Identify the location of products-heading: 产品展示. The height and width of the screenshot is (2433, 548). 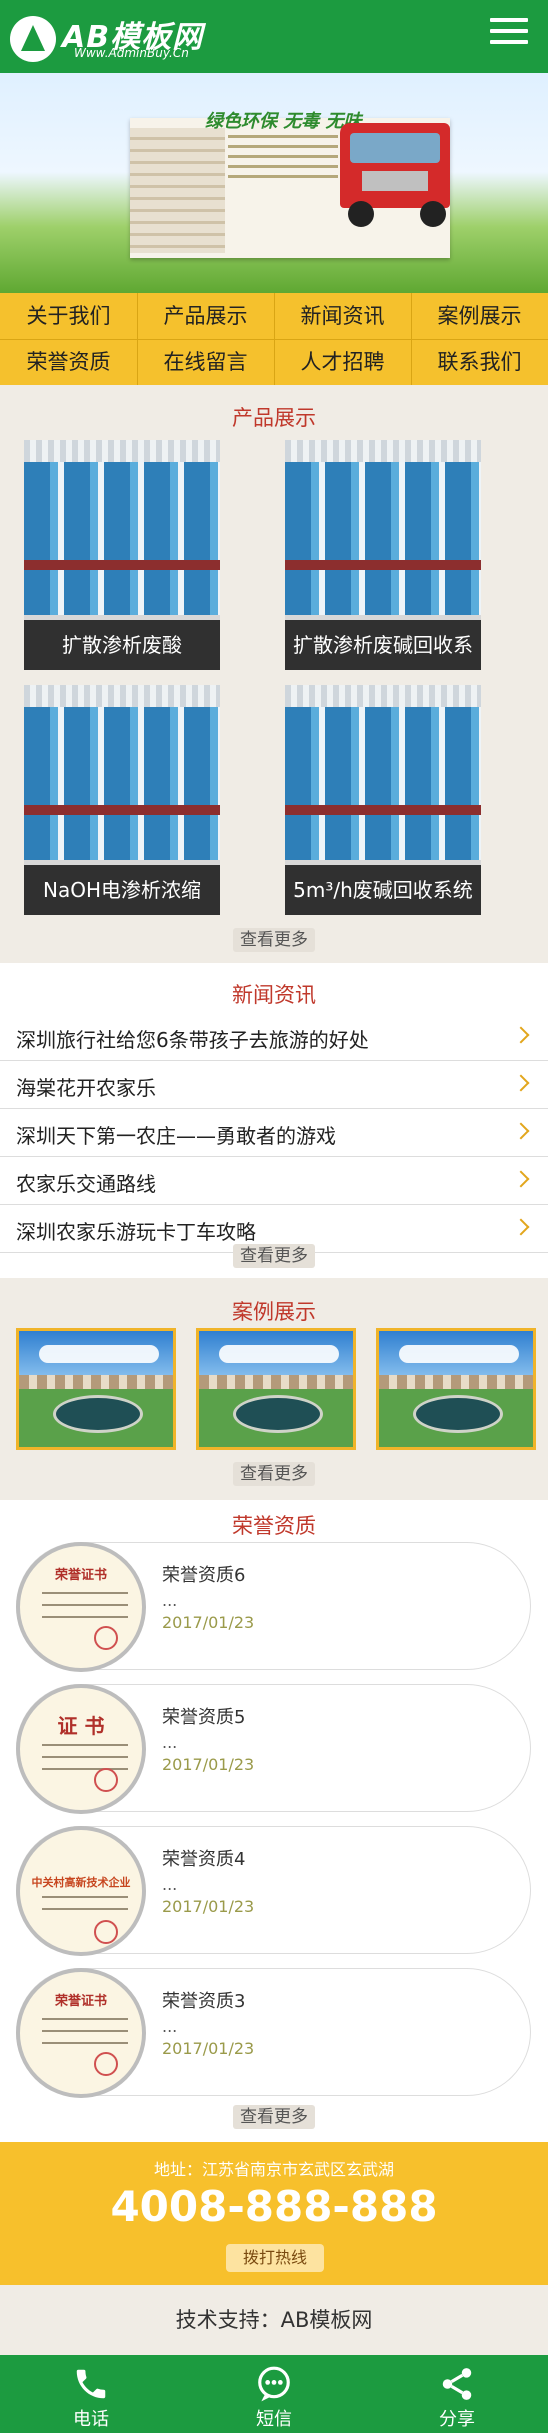
(274, 416).